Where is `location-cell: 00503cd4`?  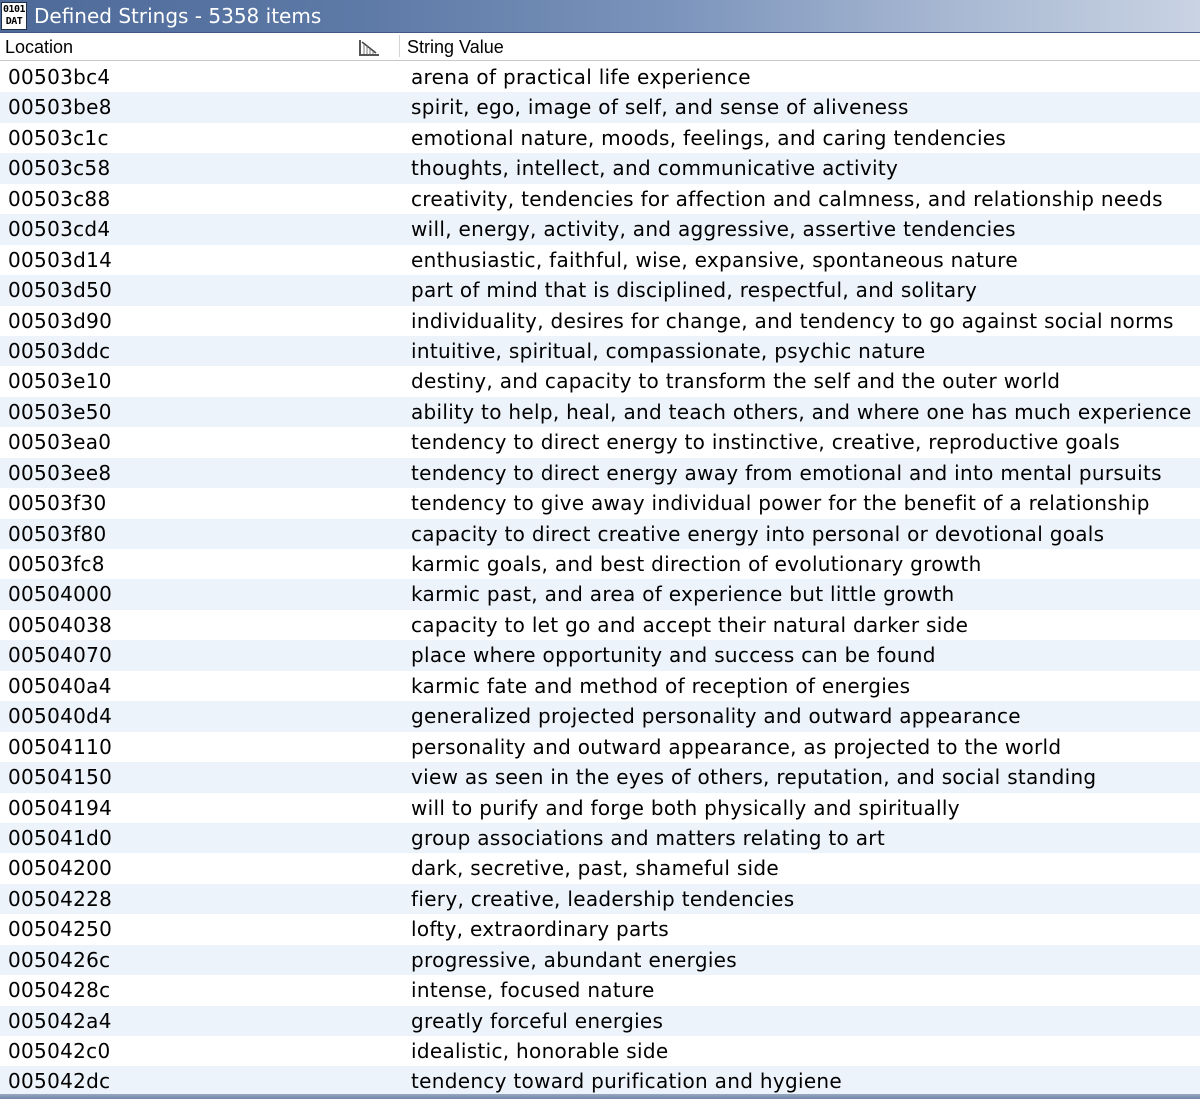
location-cell: 00503cd4 is located at coordinates (59, 229).